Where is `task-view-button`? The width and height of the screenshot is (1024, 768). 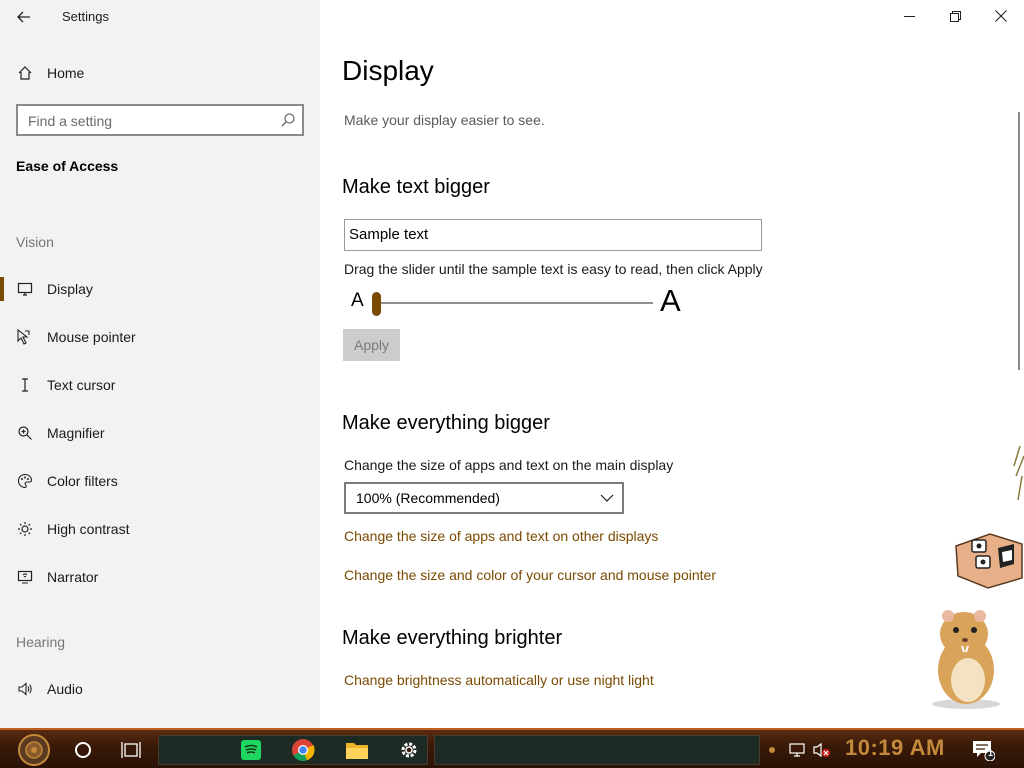 task-view-button is located at coordinates (131, 750).